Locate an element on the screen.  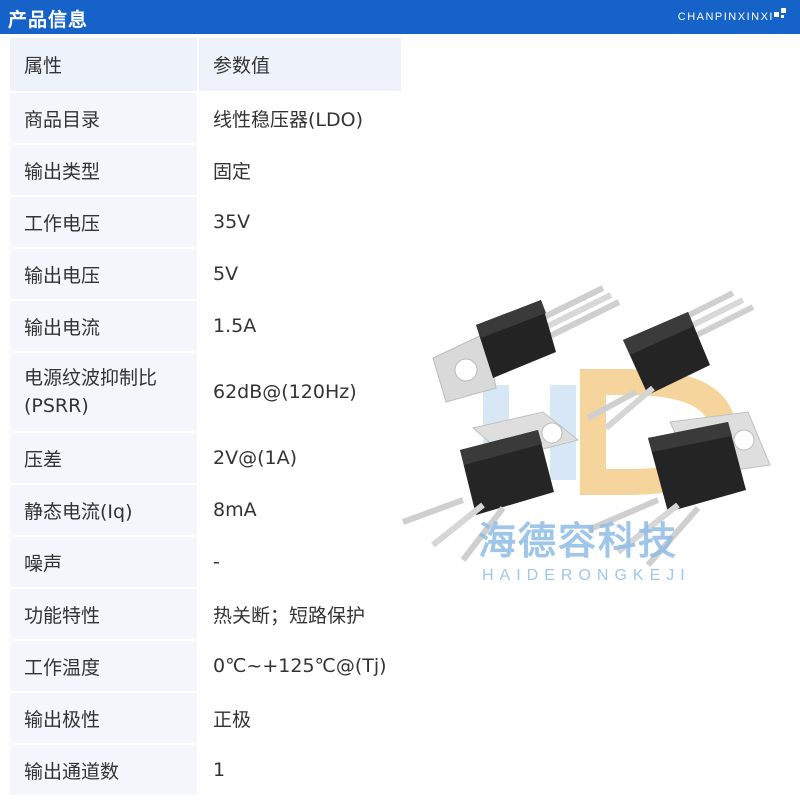
table-row: 商品目录 线性稳压器(LDO) is located at coordinates (206, 118).